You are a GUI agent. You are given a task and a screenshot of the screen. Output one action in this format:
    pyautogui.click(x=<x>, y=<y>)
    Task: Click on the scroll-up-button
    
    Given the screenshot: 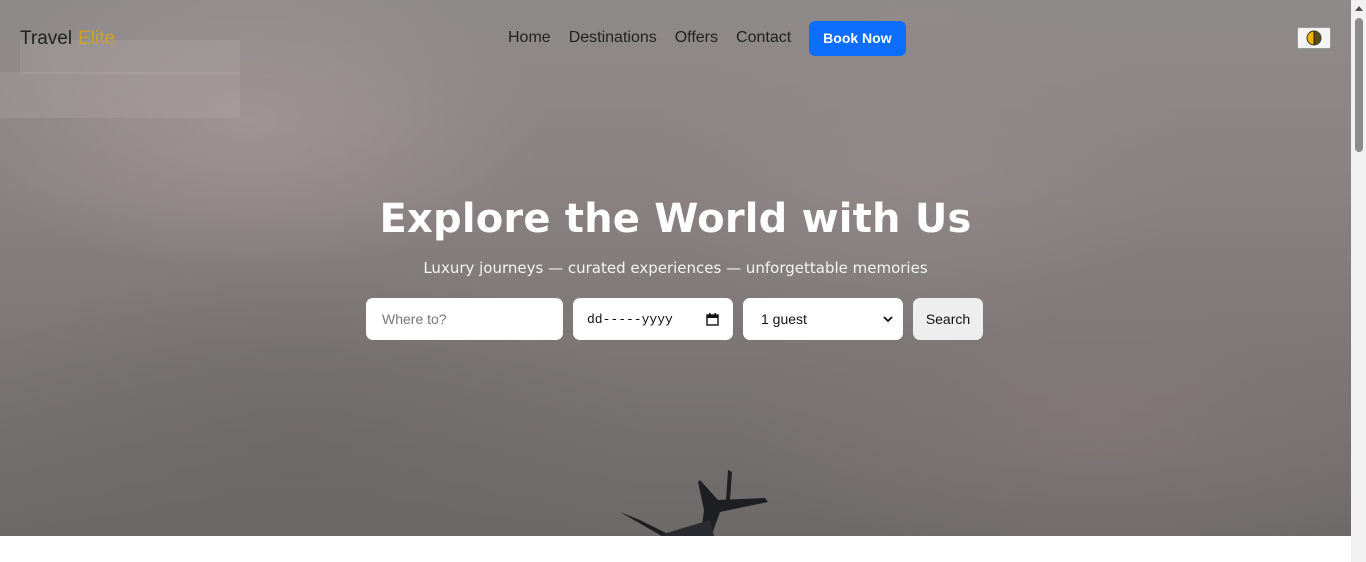 What is the action you would take?
    pyautogui.click(x=1358, y=8)
    